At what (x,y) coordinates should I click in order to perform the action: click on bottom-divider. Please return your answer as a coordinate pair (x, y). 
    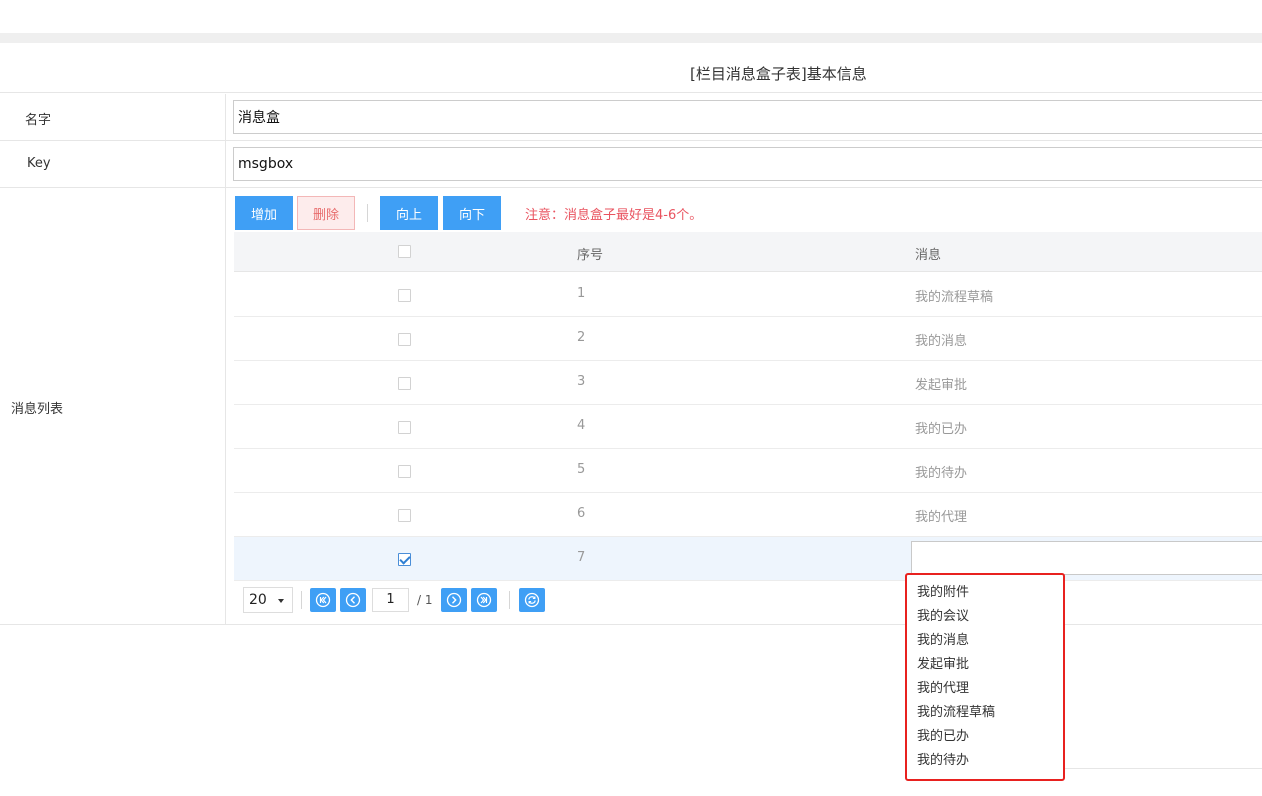
    Looking at the image, I should click on (1163, 768).